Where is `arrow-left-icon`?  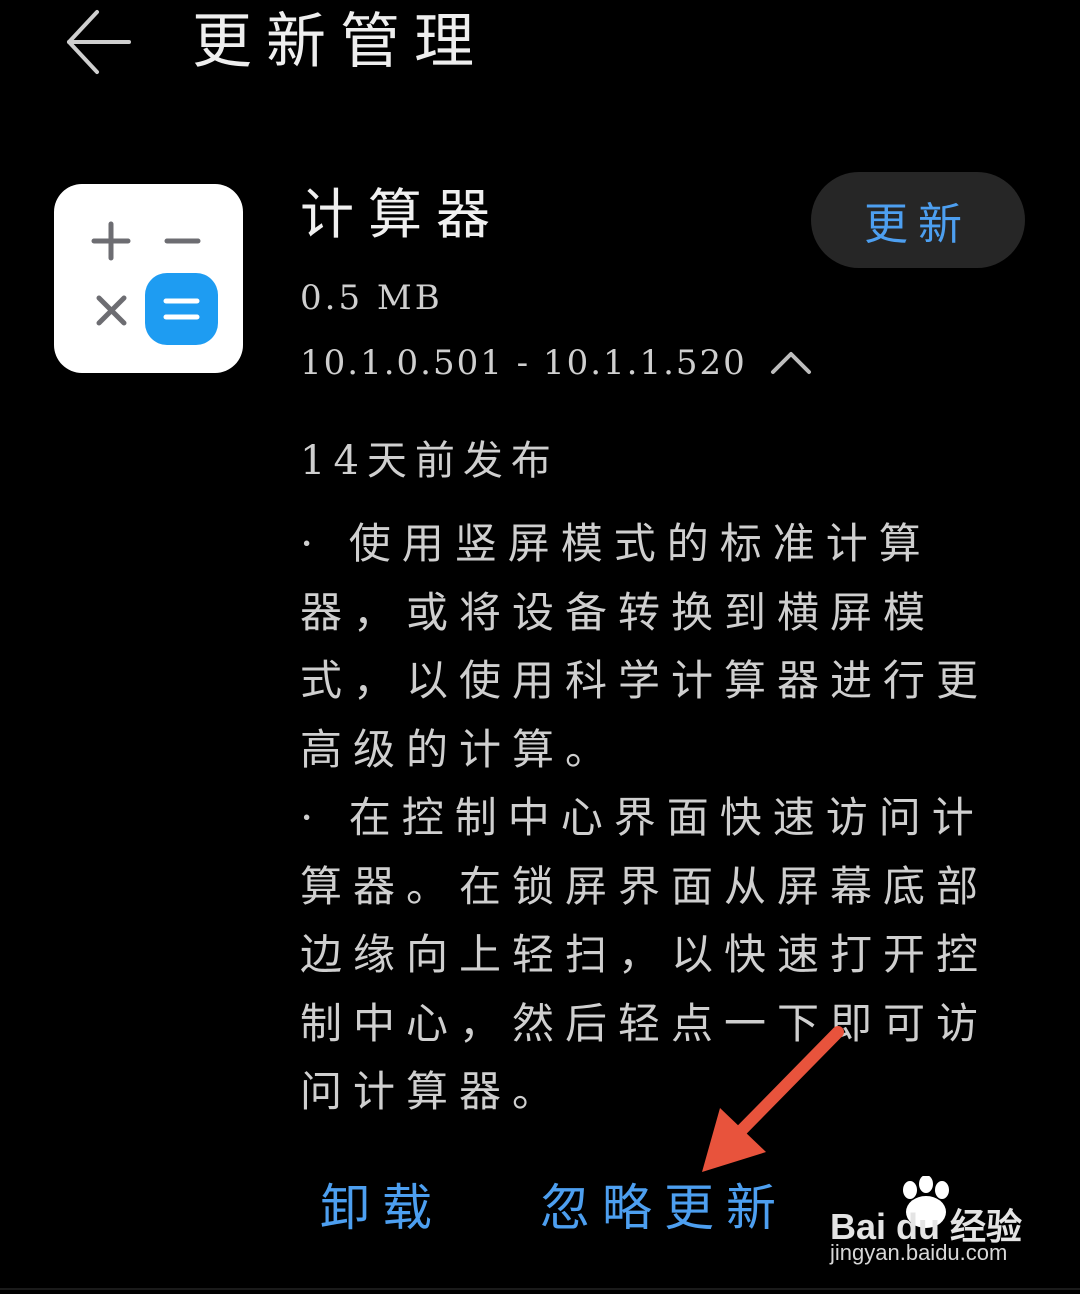
arrow-left-icon is located at coordinates (99, 42).